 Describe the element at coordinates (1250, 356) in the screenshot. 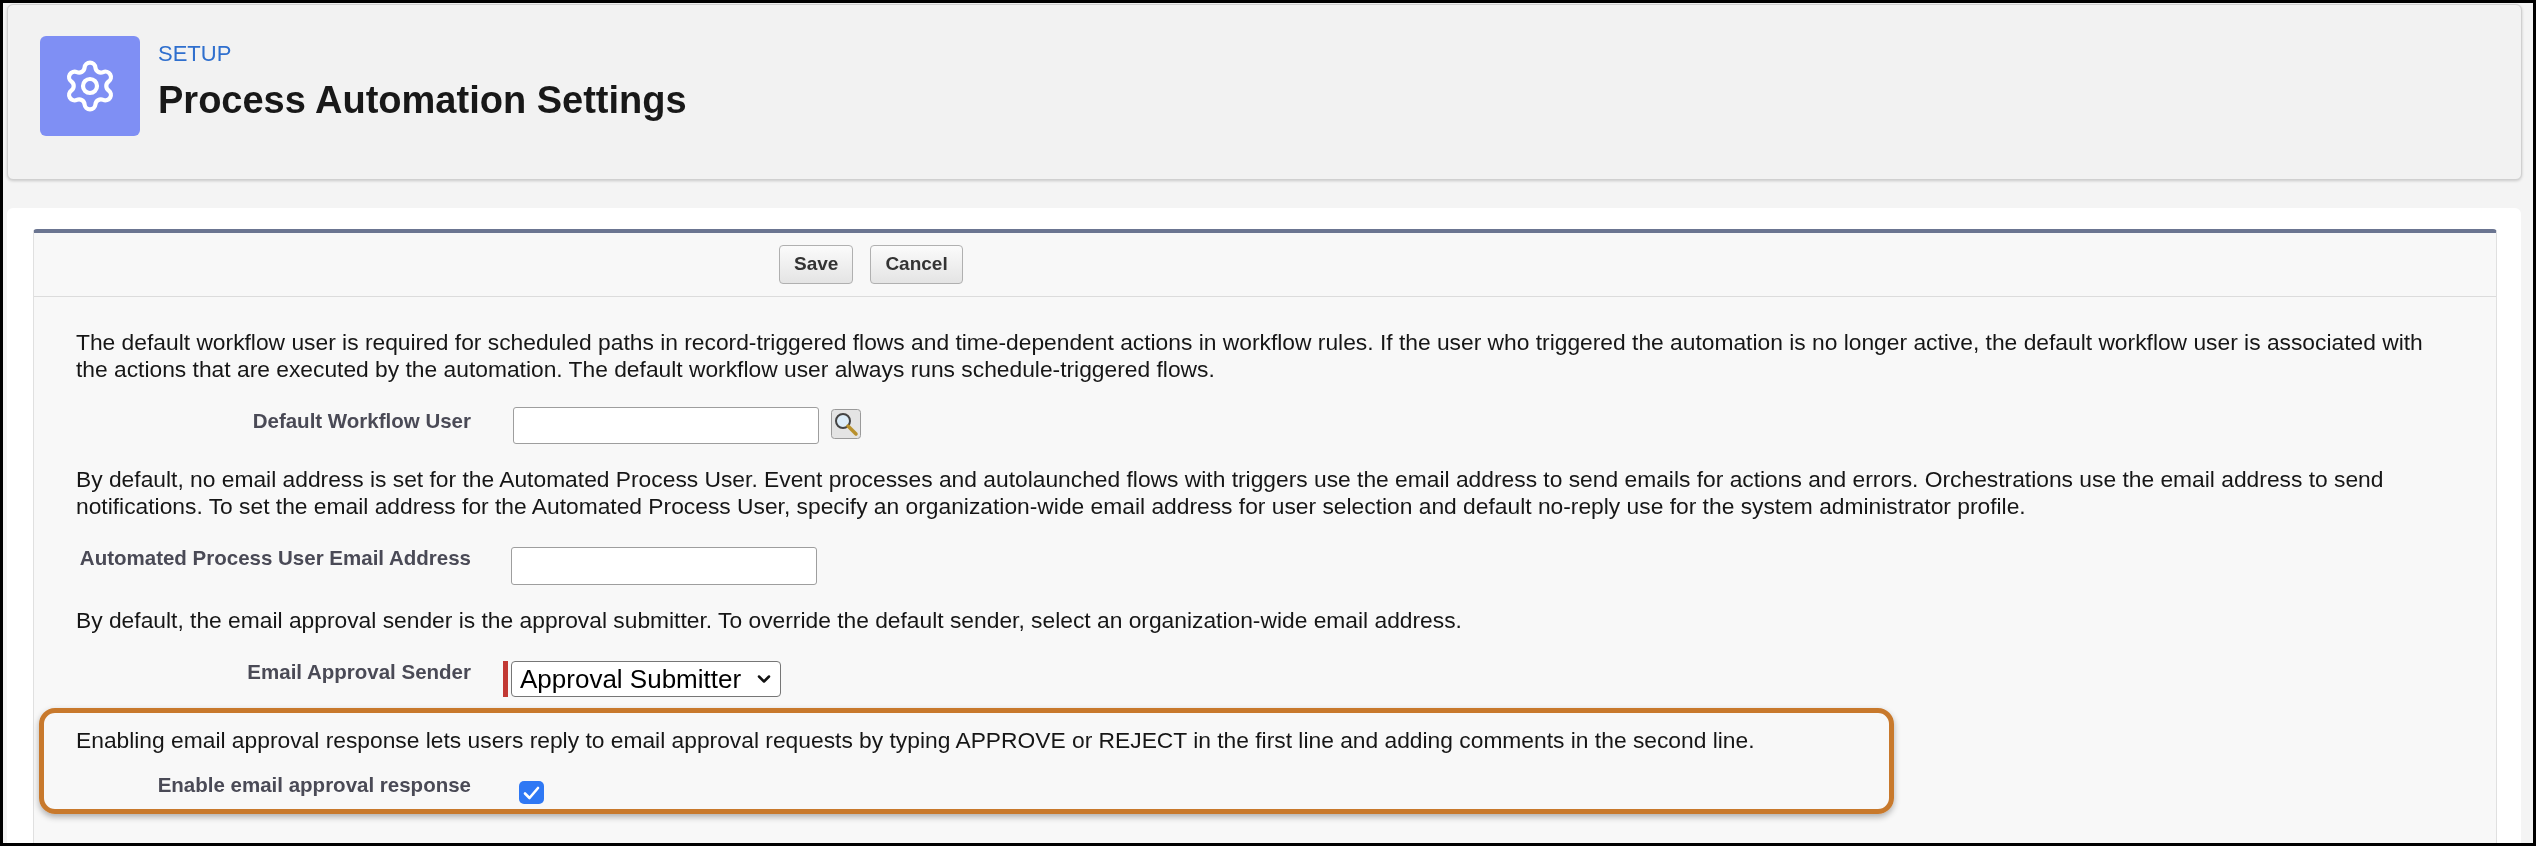

I see `description-text: The default workflow user is required for scheduled paths in record-triggered flows and time-dependent actions in workflow rules. If the user who triggered the automation is no longer active, the default workflow user is associated with the actions that are executed by the automation. The default workflow user always runs schedule-triggered flows.` at that location.